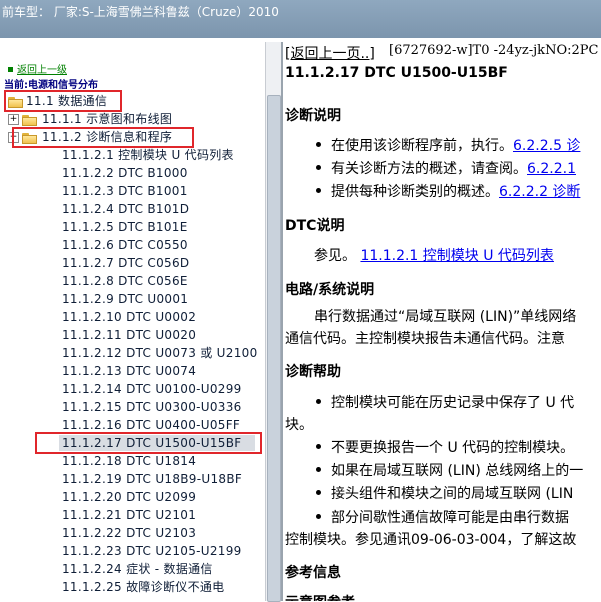 The image size is (601, 602). What do you see at coordinates (125, 281) in the screenshot?
I see `tree-item: 11.1.2.8 DTC C056E` at bounding box center [125, 281].